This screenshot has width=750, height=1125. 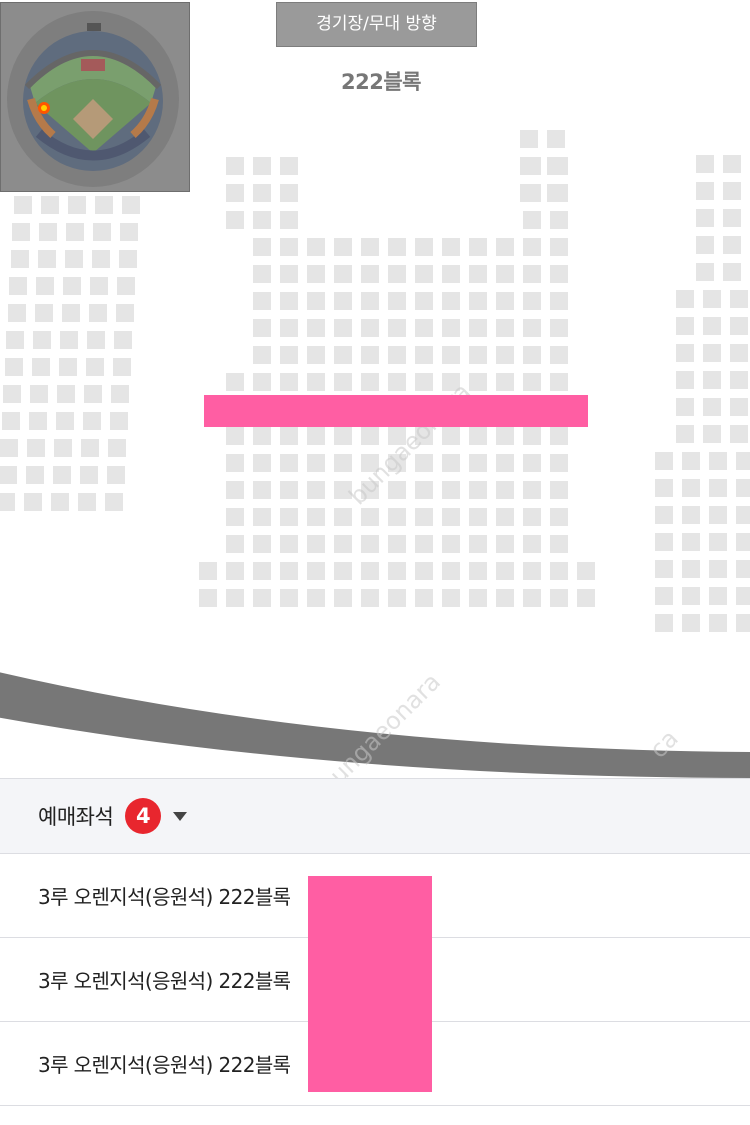 I want to click on stadium-minimap-icon, so click(x=95, y=97).